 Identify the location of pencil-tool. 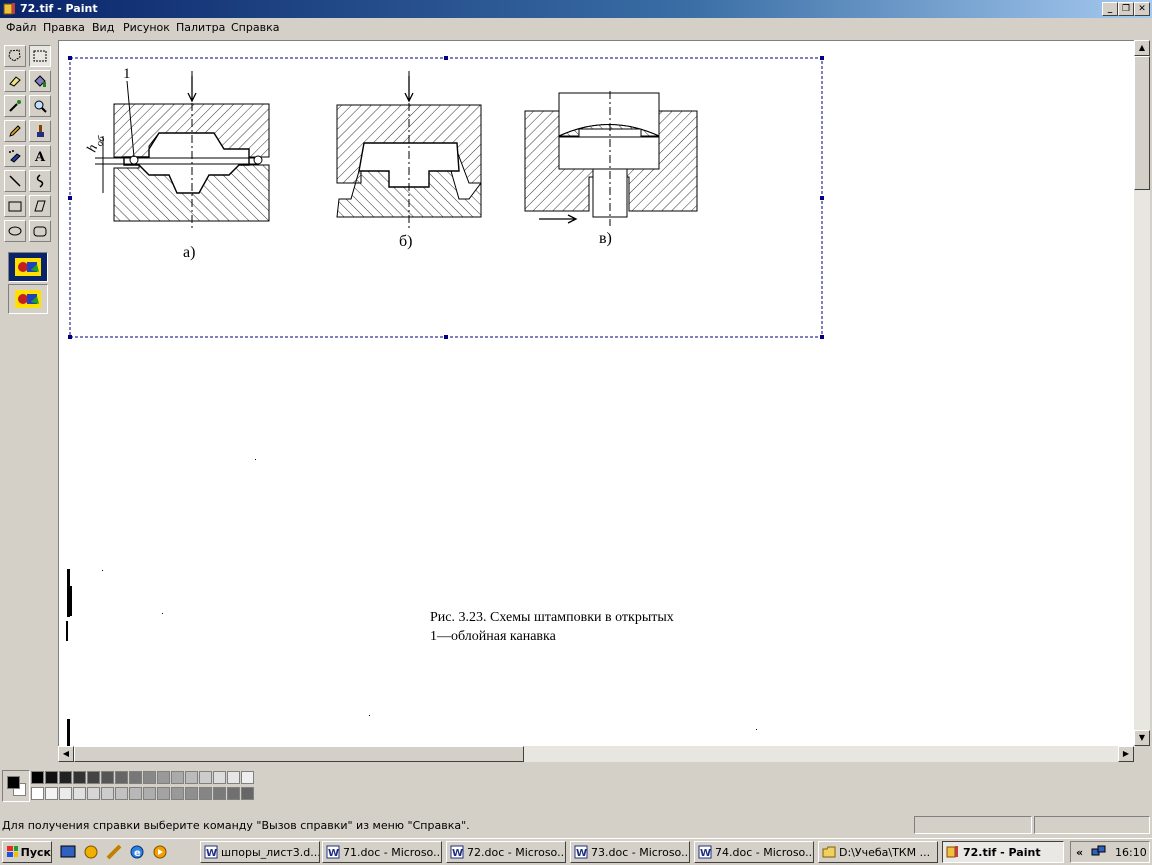
(15, 131).